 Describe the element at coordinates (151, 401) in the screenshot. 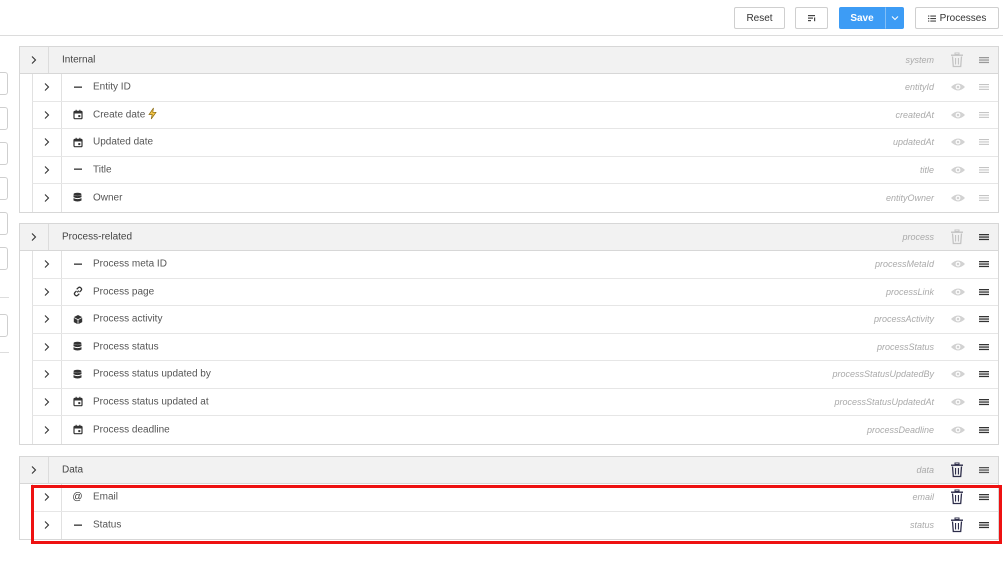

I see `field-label: Process status updated at` at that location.